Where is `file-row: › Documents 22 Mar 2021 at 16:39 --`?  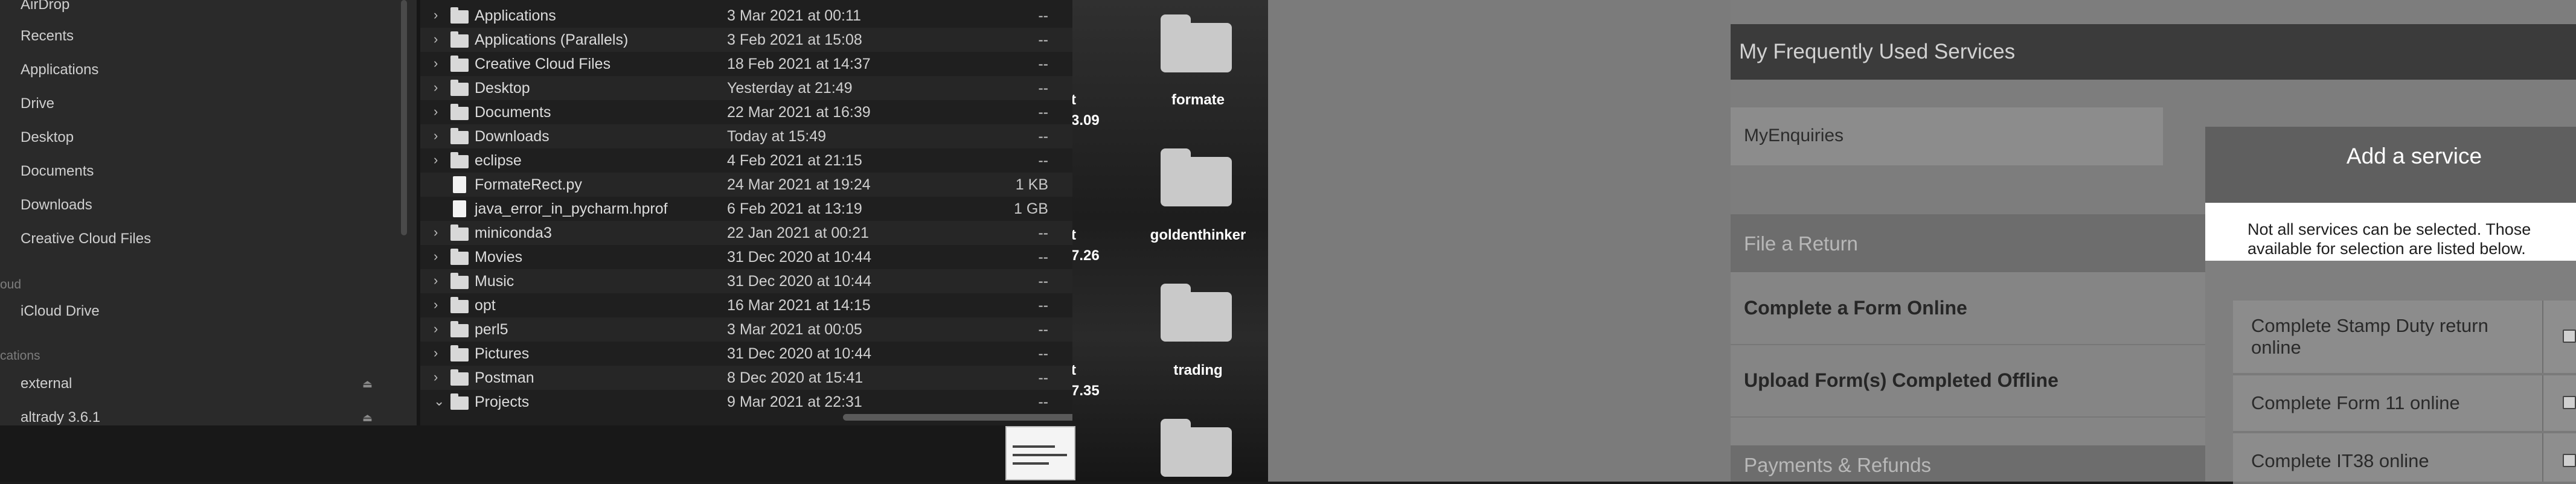
file-row: › Documents 22 Mar 2021 at 16:39 -- is located at coordinates (746, 112).